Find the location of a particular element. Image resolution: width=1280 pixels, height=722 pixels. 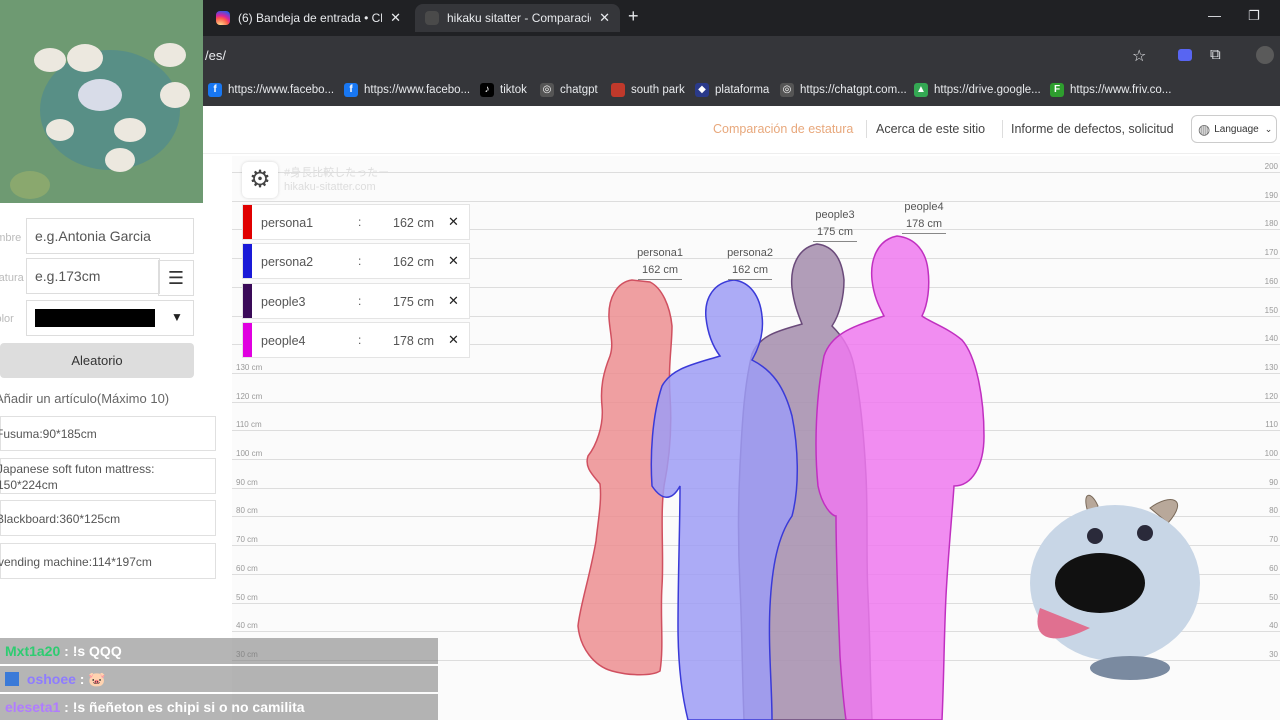

bookmark-label: south park is located at coordinates (658, 90).